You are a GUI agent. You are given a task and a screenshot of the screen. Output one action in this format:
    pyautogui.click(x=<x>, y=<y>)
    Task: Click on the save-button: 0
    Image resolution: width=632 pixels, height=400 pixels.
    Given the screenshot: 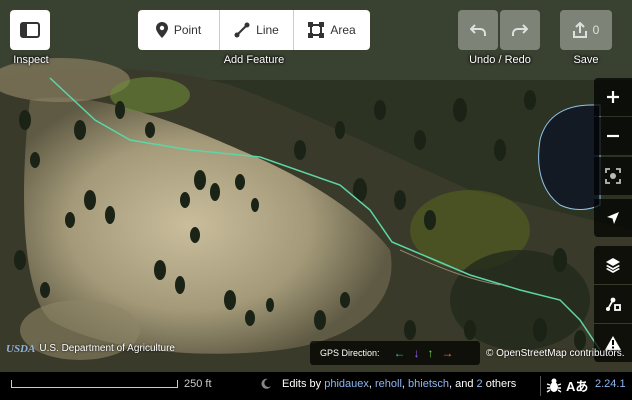 What is the action you would take?
    pyautogui.click(x=586, y=30)
    